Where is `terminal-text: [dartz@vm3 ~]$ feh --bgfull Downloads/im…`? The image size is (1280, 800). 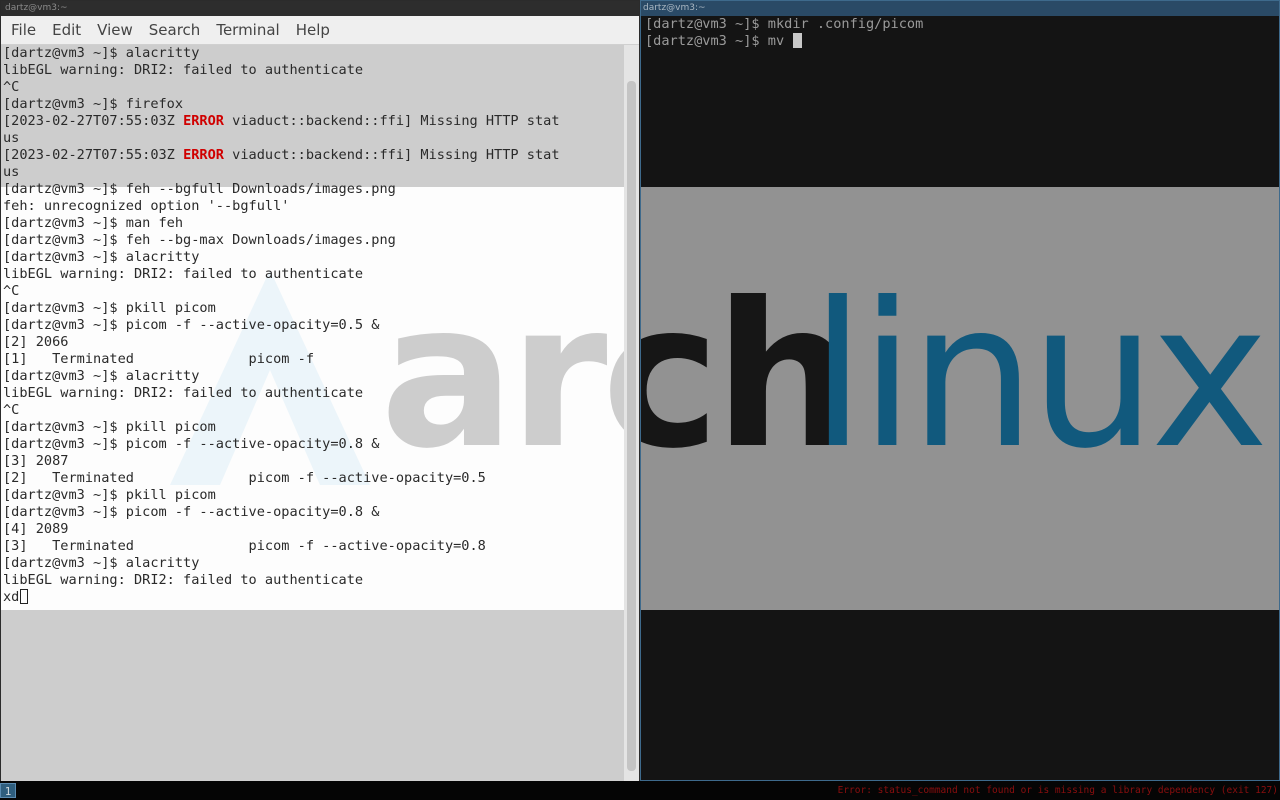 terminal-text: [dartz@vm3 ~]$ feh --bgfull Downloads/im… is located at coordinates (199, 189).